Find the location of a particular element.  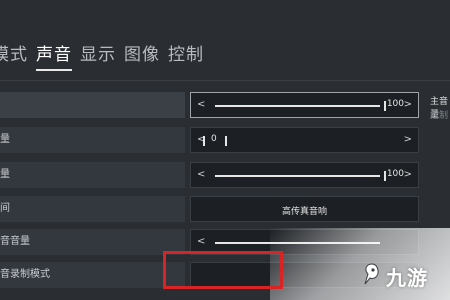

master-volume-slider: < 100 > is located at coordinates (304, 105).